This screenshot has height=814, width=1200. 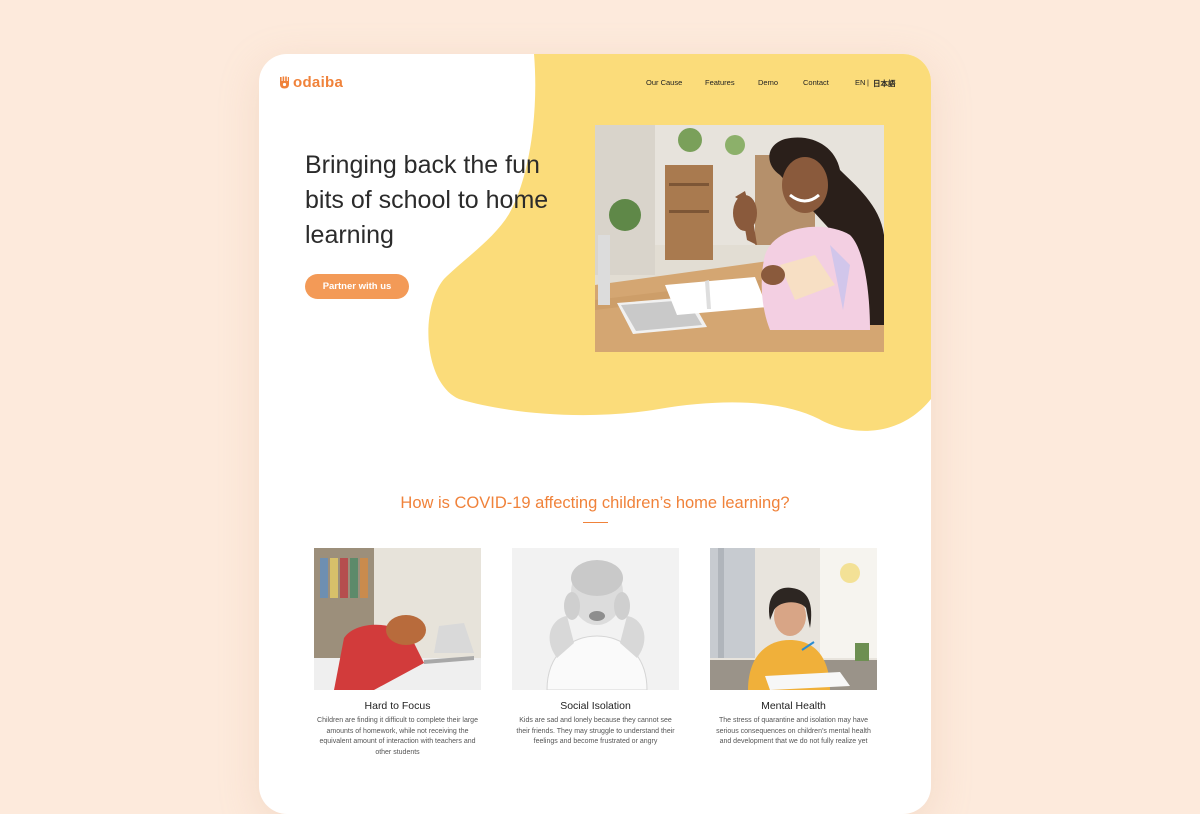 What do you see at coordinates (664, 82) in the screenshot?
I see `nav-our-cause: Our Cause` at bounding box center [664, 82].